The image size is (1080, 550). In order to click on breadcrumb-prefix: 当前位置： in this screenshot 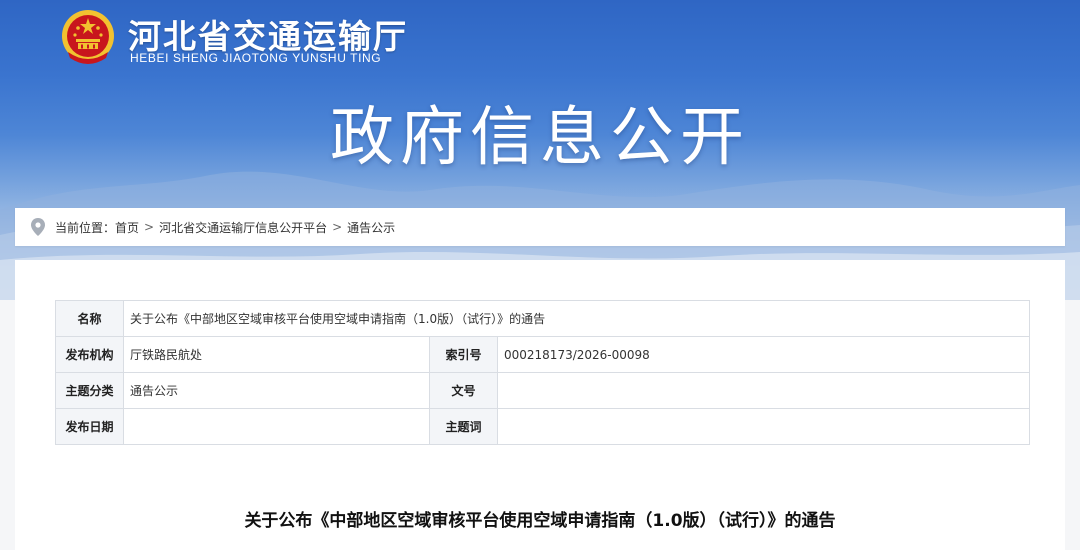, I will do `click(85, 227)`.